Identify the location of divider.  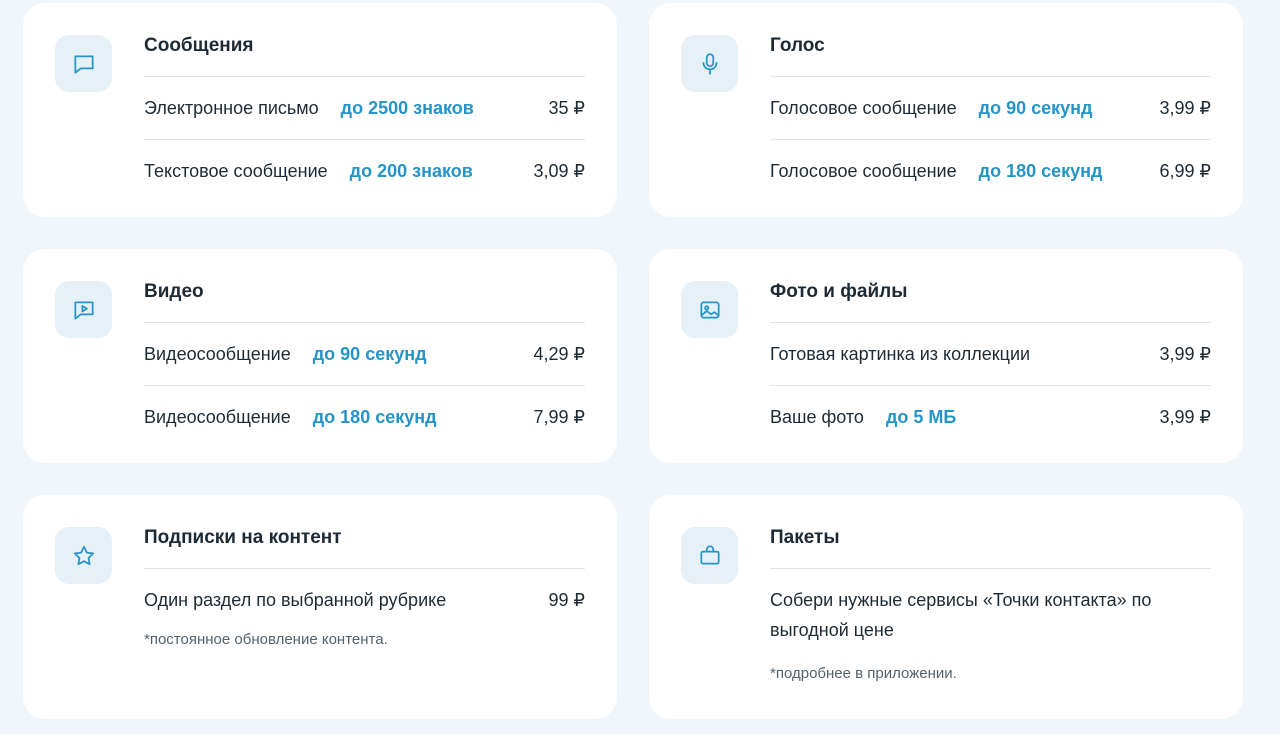
(990, 568).